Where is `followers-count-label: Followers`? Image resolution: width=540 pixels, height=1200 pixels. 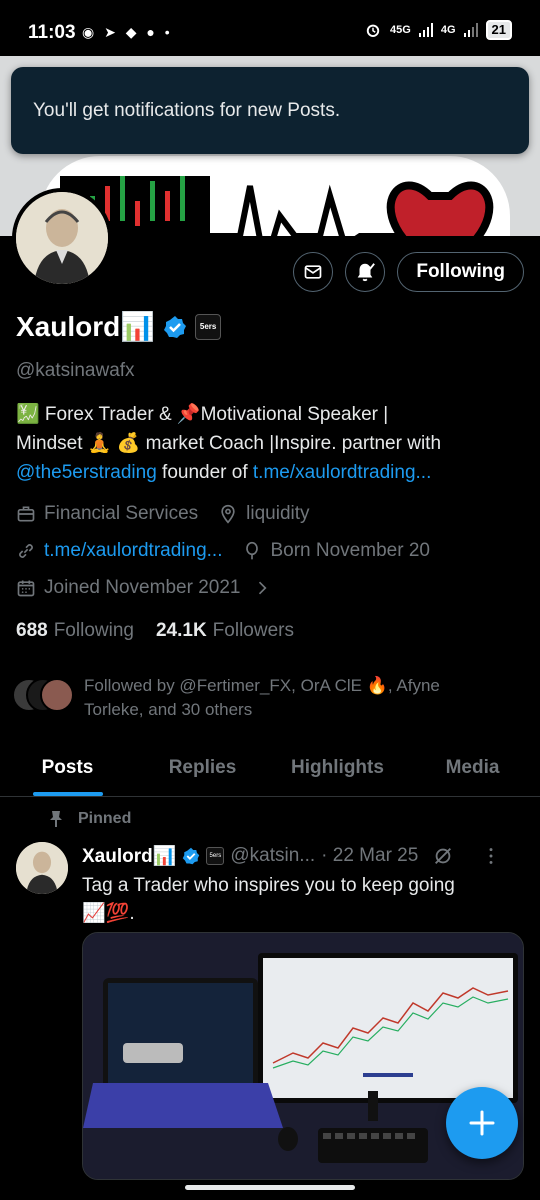 followers-count-label: Followers is located at coordinates (253, 630).